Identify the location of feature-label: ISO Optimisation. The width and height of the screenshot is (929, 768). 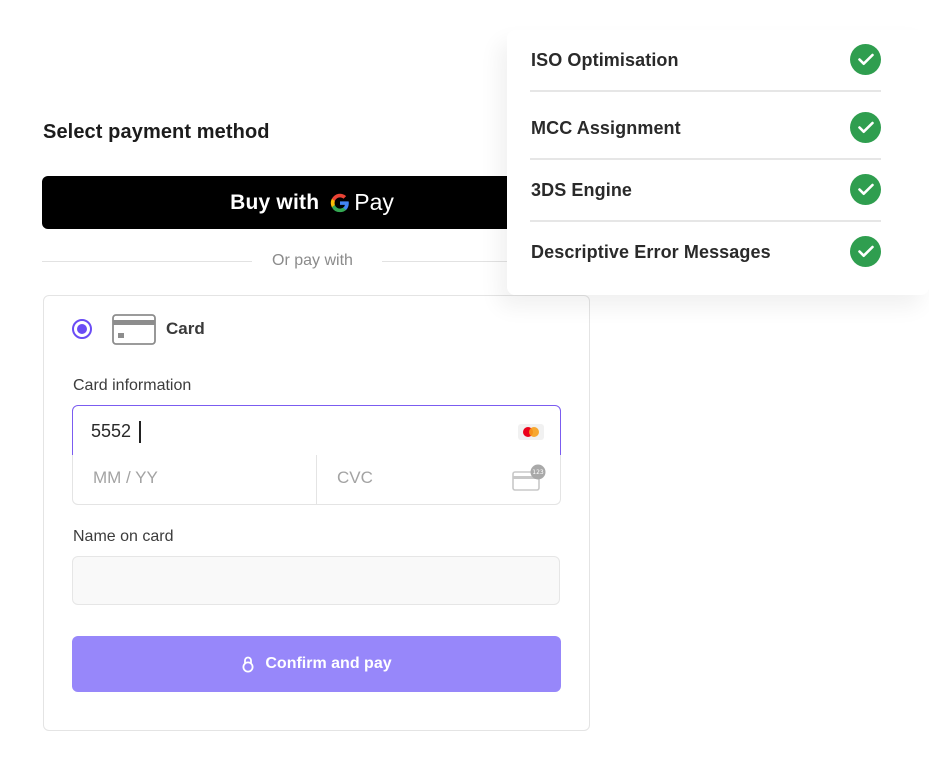
(605, 60).